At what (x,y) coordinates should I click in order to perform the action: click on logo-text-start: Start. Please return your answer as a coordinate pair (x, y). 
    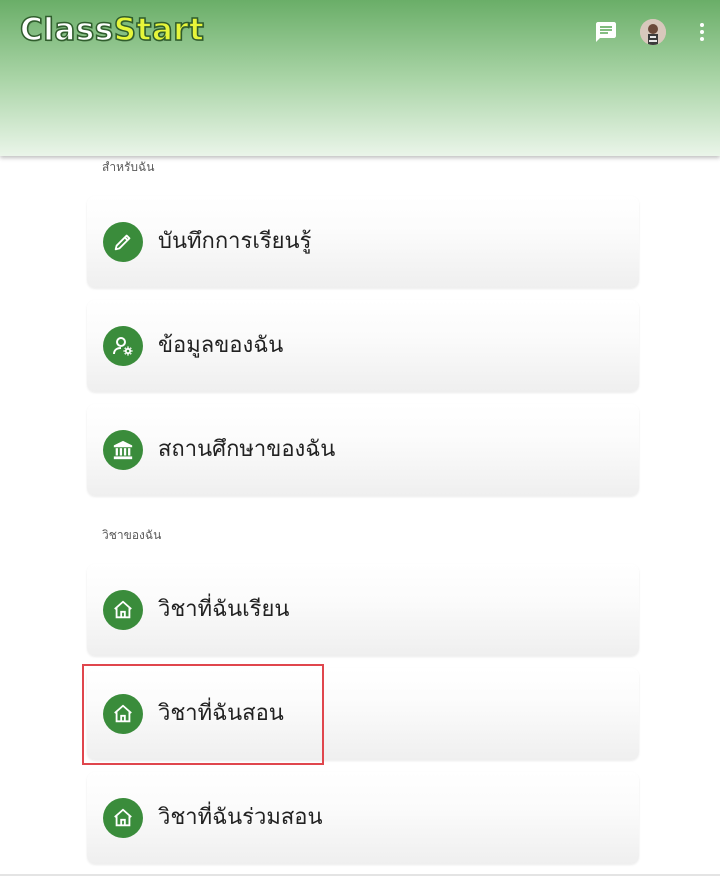
    Looking at the image, I should click on (159, 30).